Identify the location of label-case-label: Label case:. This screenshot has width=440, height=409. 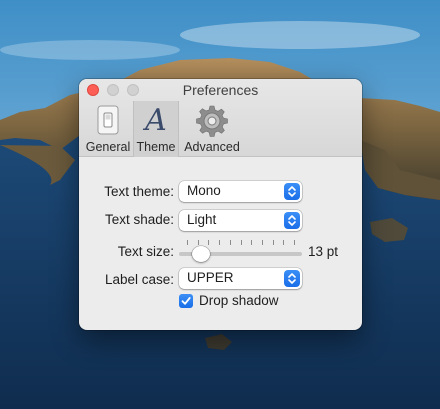
(139, 279).